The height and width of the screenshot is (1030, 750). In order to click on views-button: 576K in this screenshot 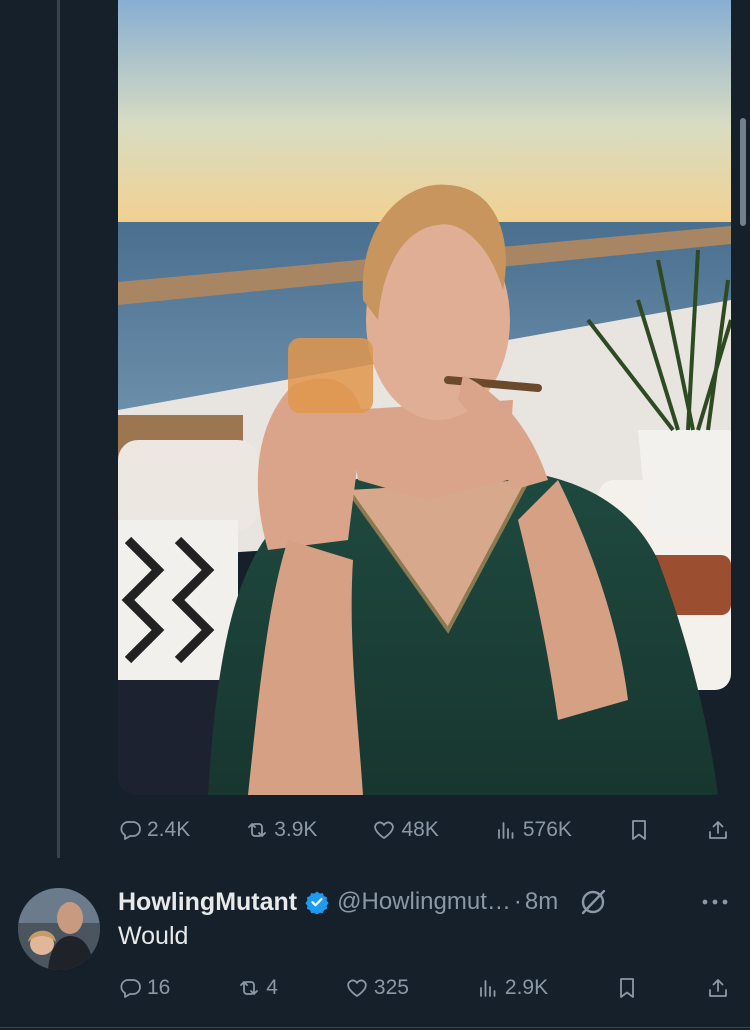, I will do `click(533, 830)`.